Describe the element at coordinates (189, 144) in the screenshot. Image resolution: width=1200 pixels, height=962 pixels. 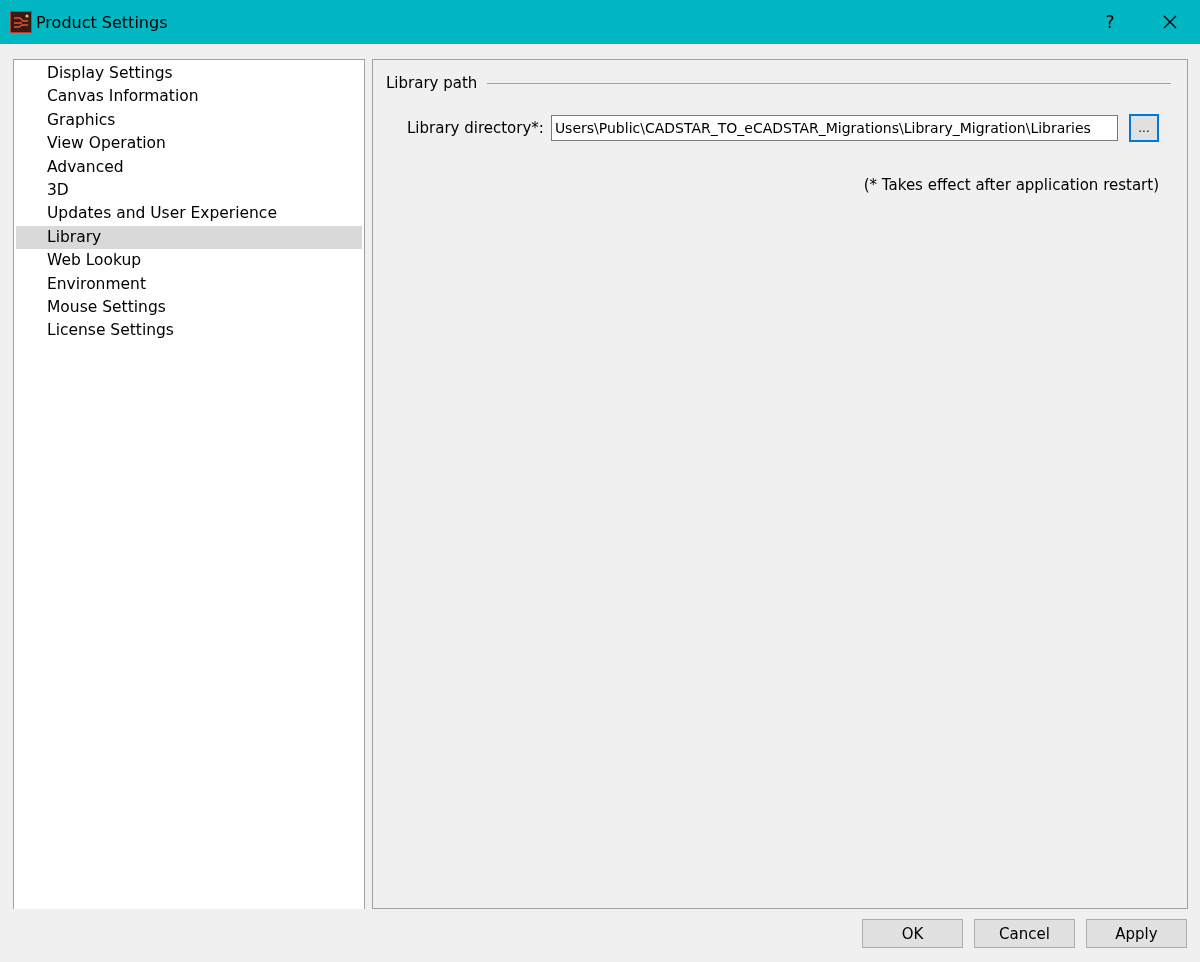
I see `category-item: View Operation` at that location.